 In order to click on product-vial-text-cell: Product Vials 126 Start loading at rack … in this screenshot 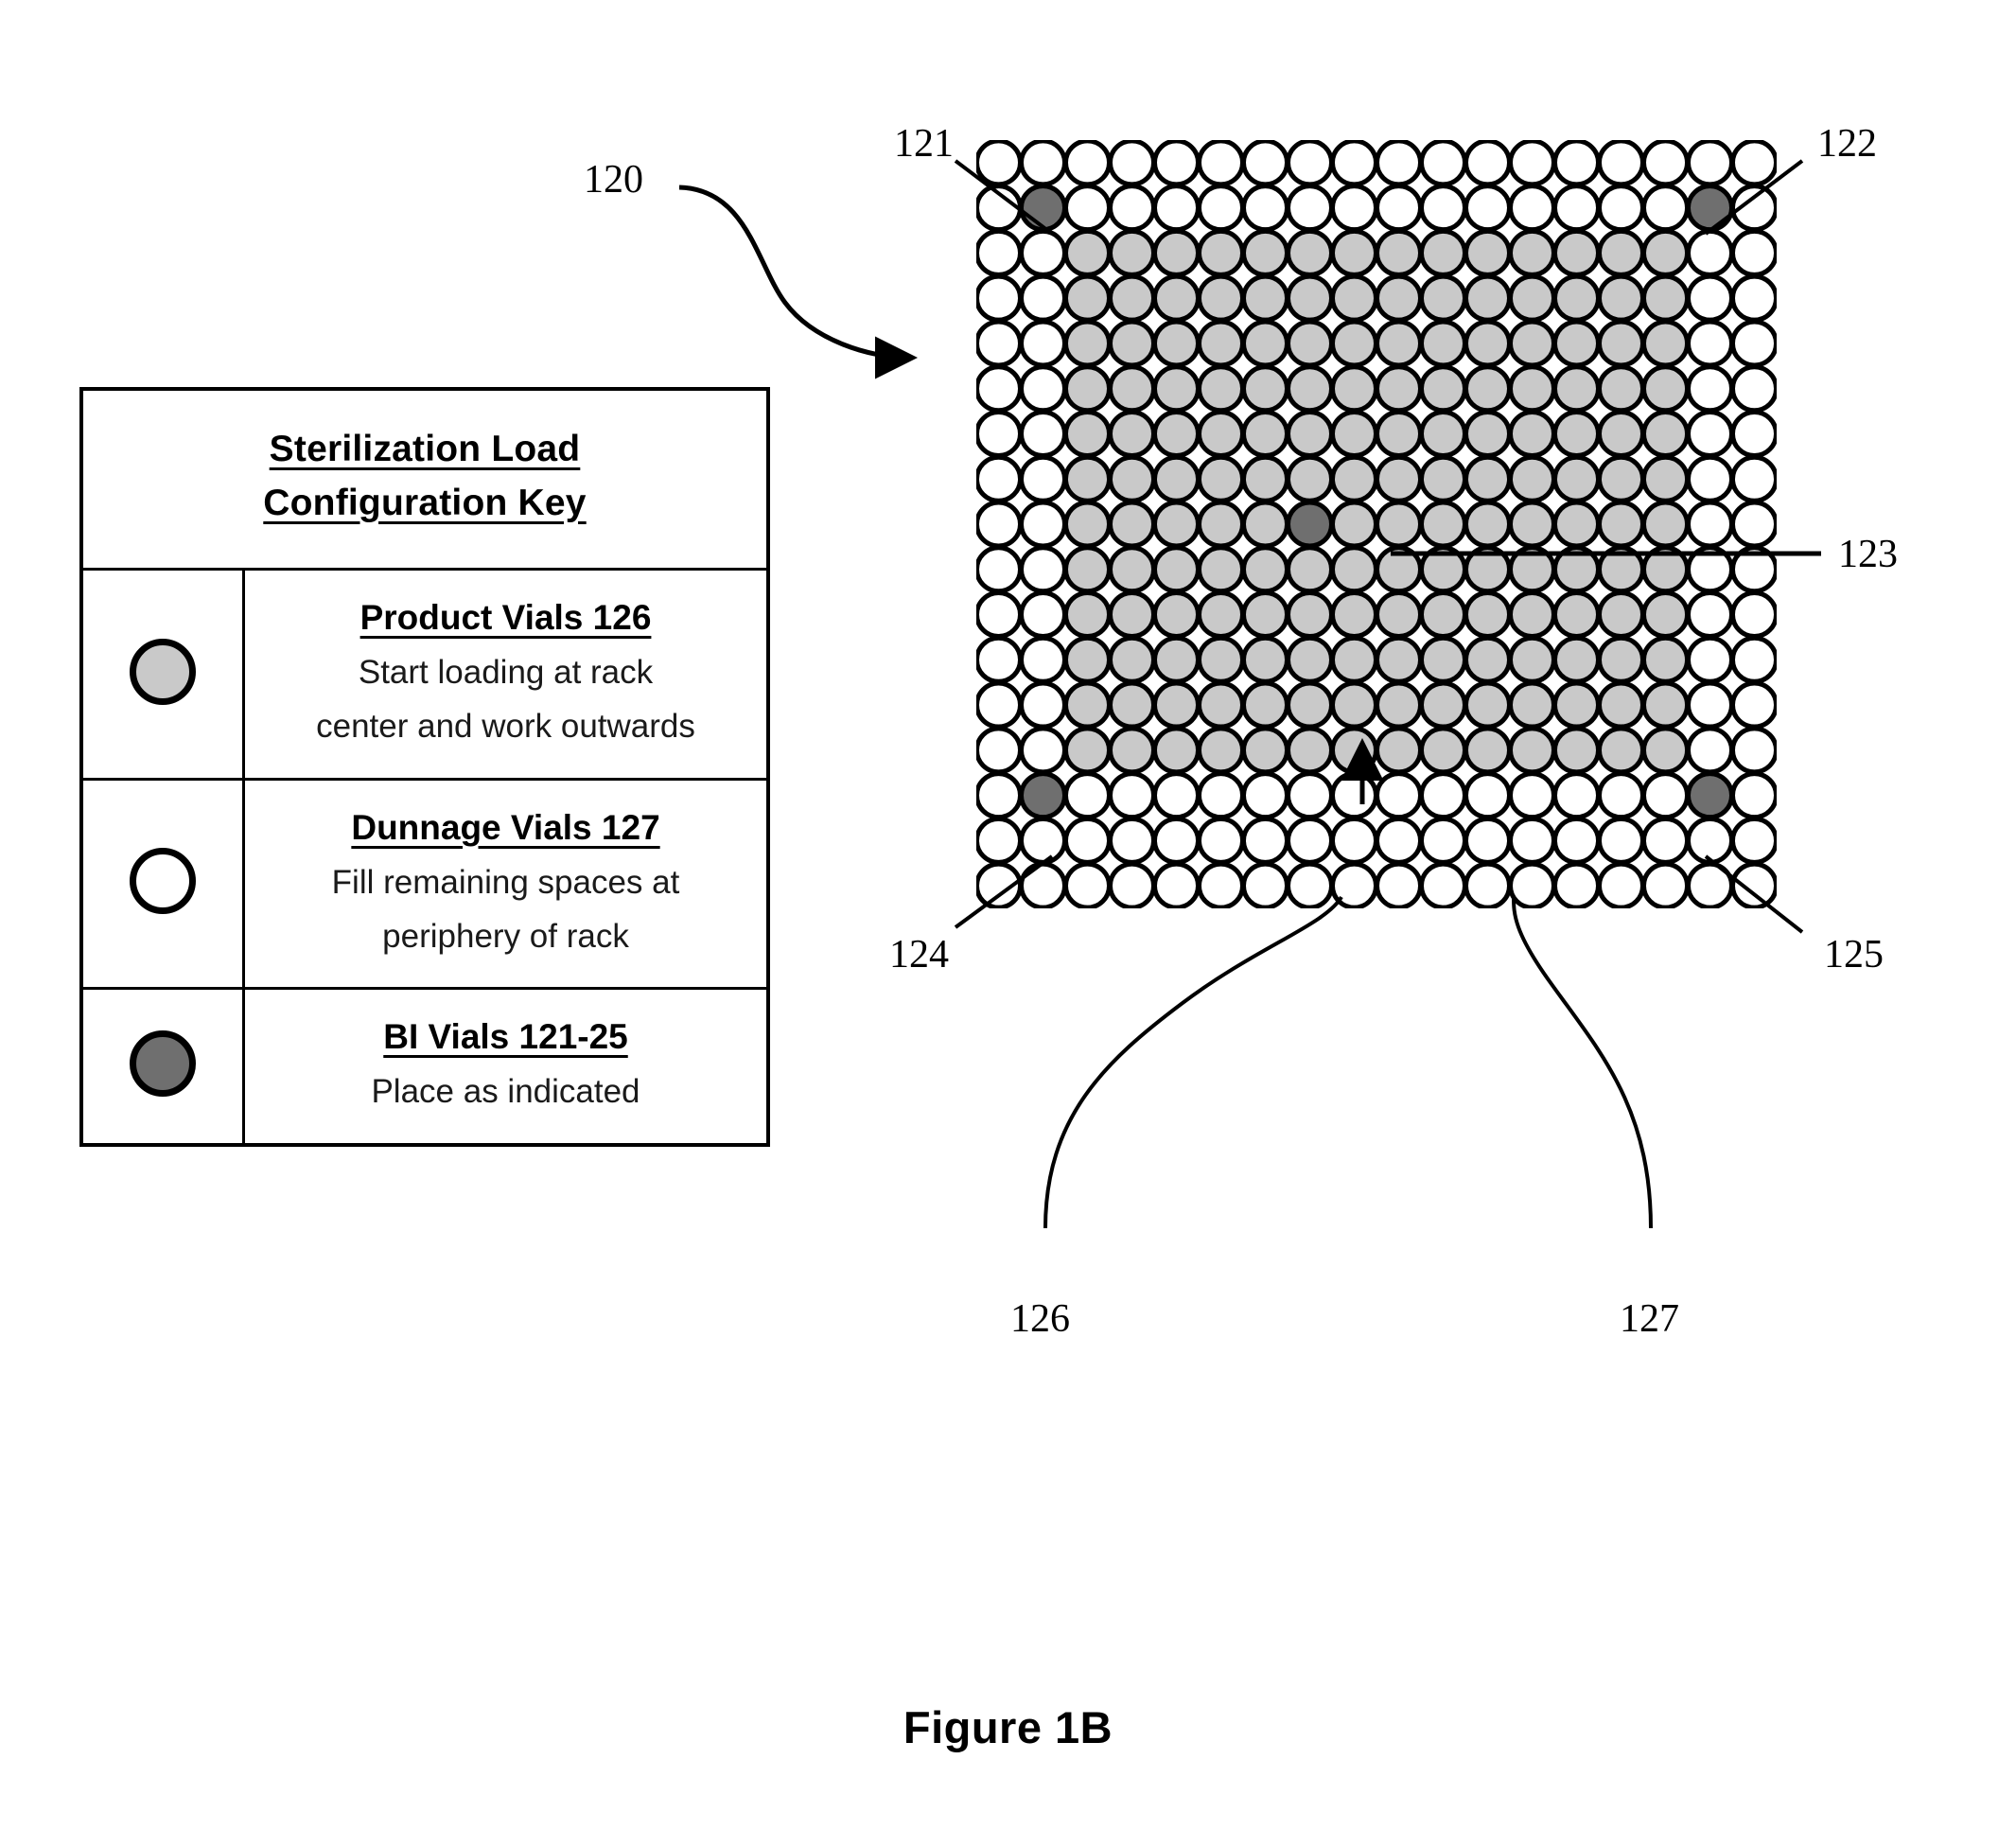, I will do `click(506, 675)`.